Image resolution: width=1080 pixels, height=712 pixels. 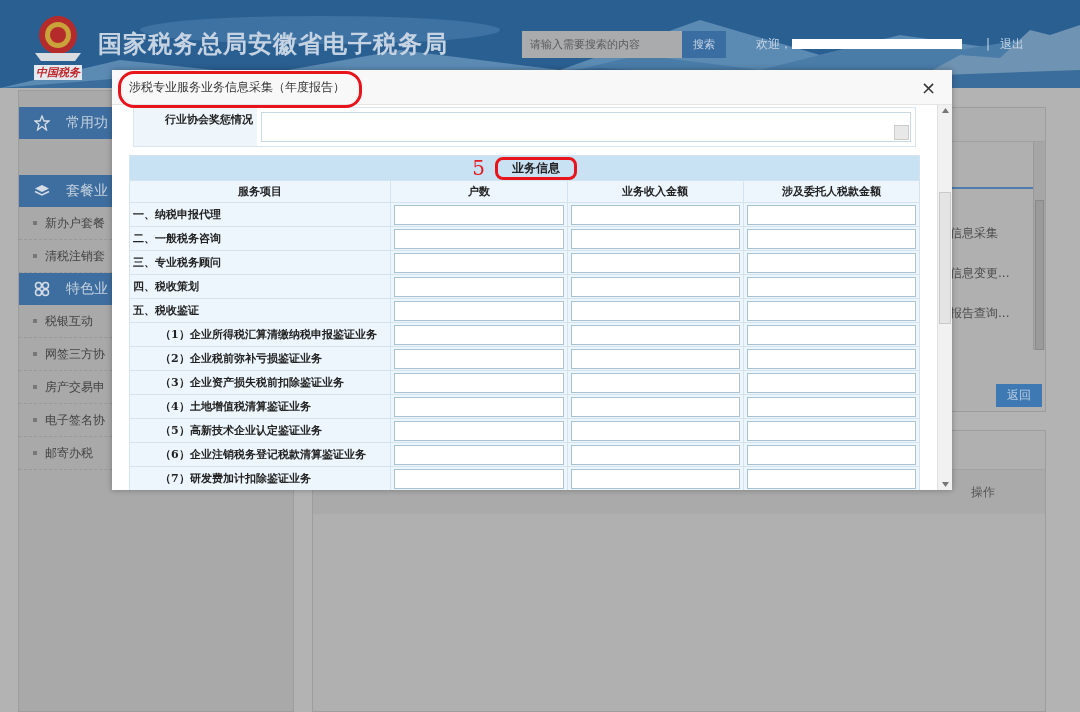 I want to click on row-label: 四、税收策划, so click(x=260, y=286).